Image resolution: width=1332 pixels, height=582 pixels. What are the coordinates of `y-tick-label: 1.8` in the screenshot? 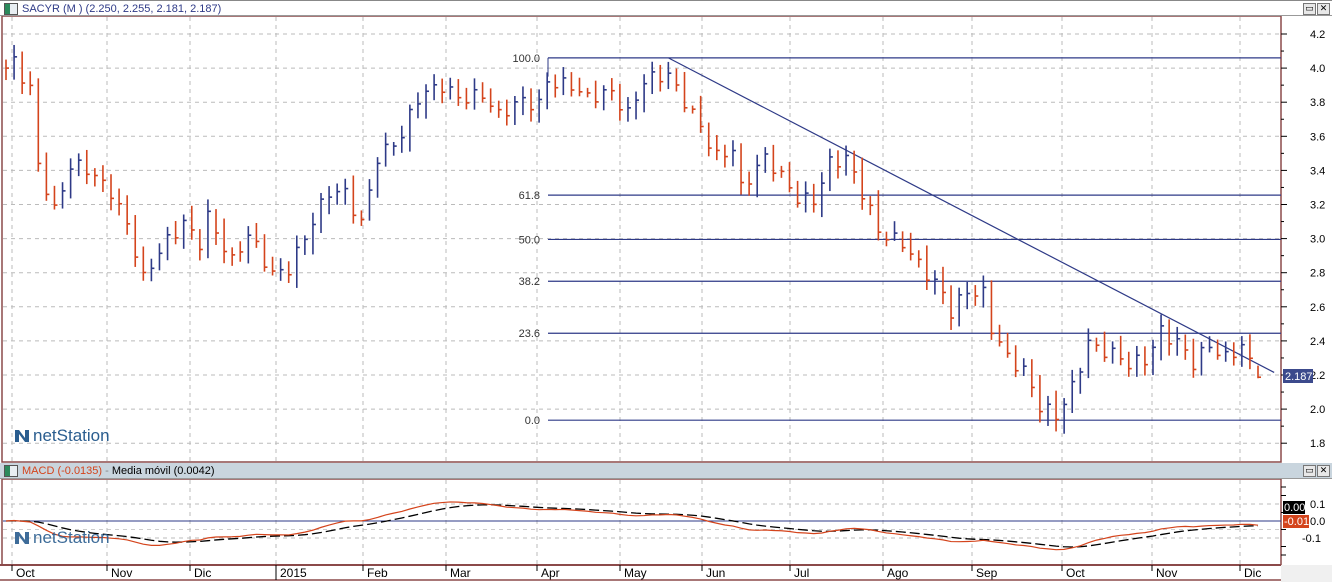 It's located at (1317, 444).